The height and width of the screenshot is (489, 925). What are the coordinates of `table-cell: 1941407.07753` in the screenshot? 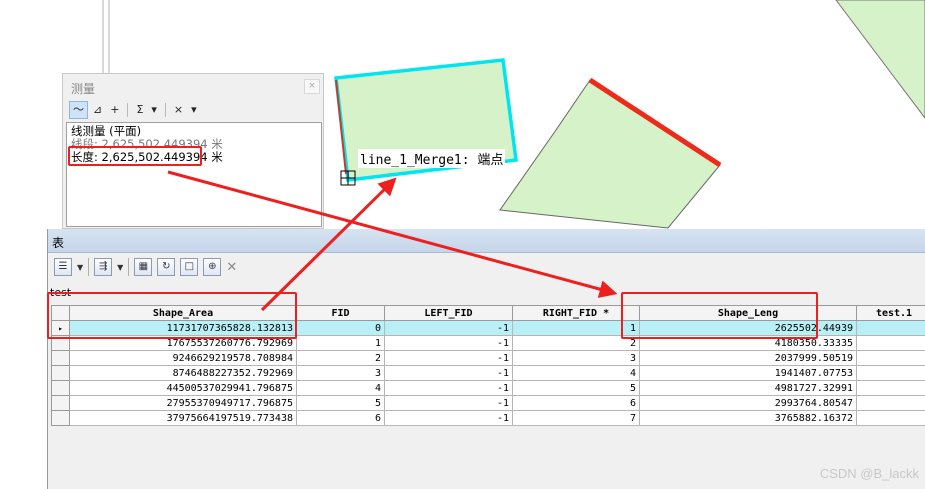 It's located at (748, 373).